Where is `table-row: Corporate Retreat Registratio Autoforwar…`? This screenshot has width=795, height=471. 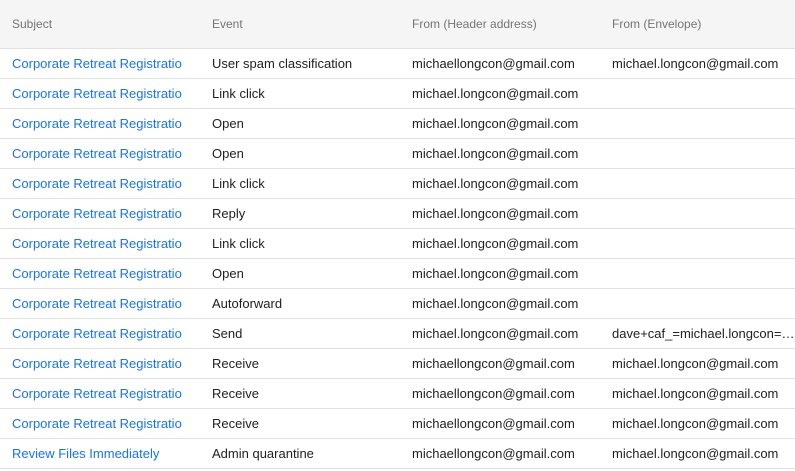 table-row: Corporate Retreat Registratio Autoforwar… is located at coordinates (397, 303).